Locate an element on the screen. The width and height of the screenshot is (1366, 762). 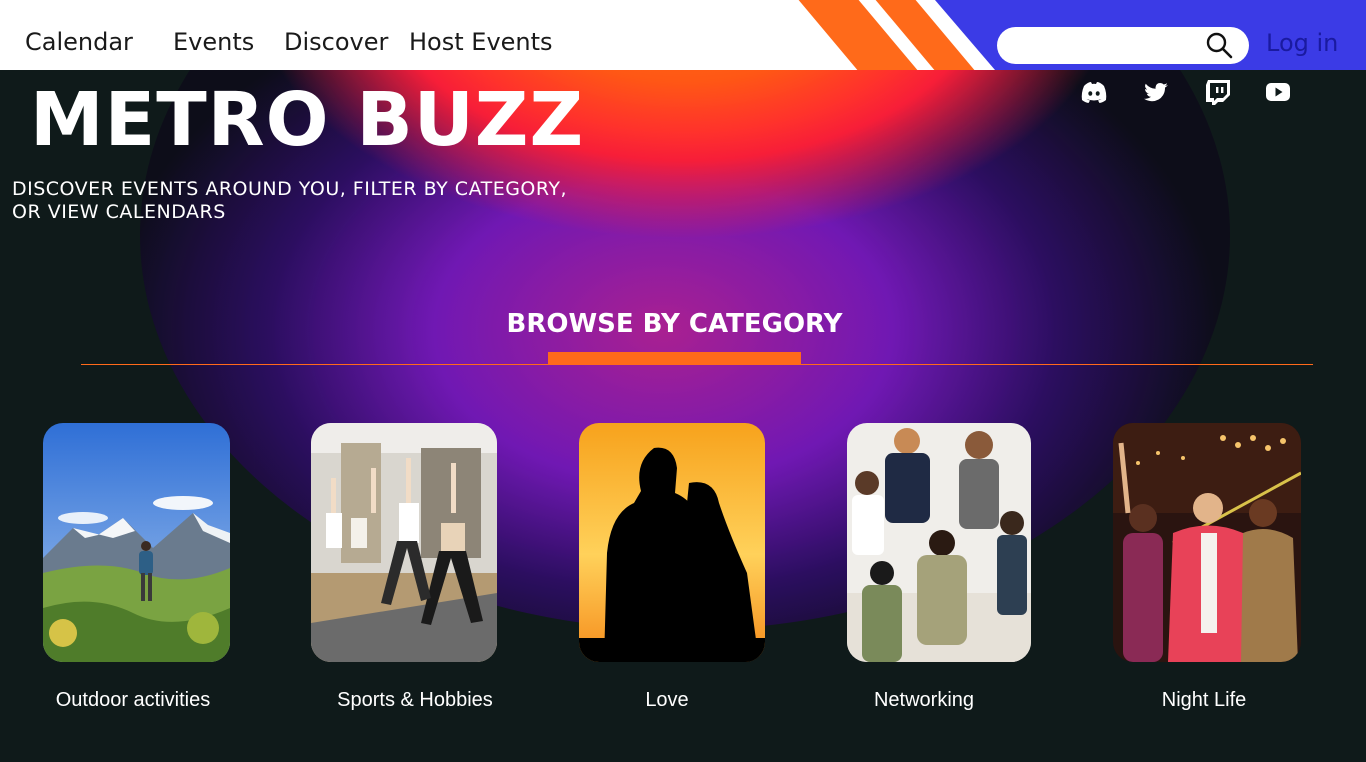
category-card-networking is located at coordinates (939, 542).